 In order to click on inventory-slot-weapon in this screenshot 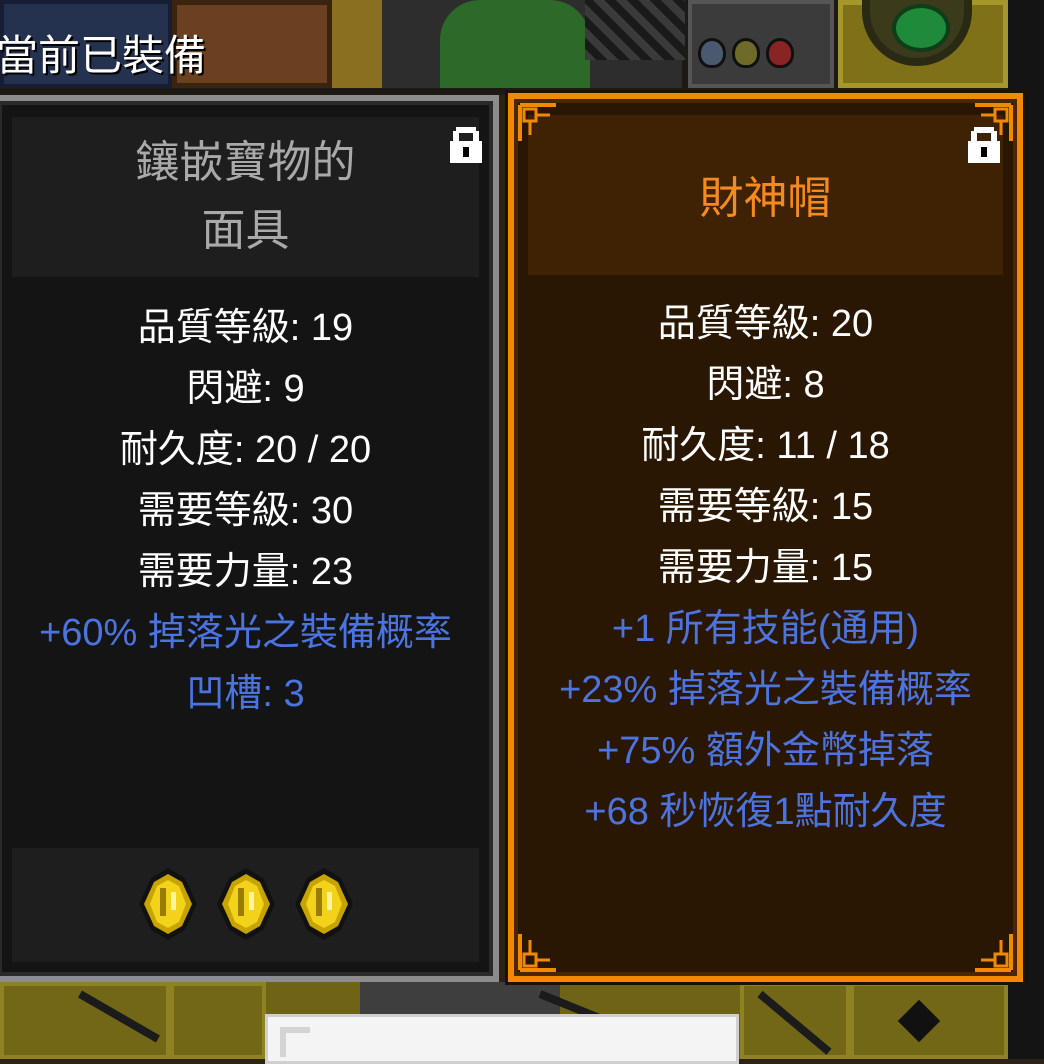, I will do `click(357, 44)`.